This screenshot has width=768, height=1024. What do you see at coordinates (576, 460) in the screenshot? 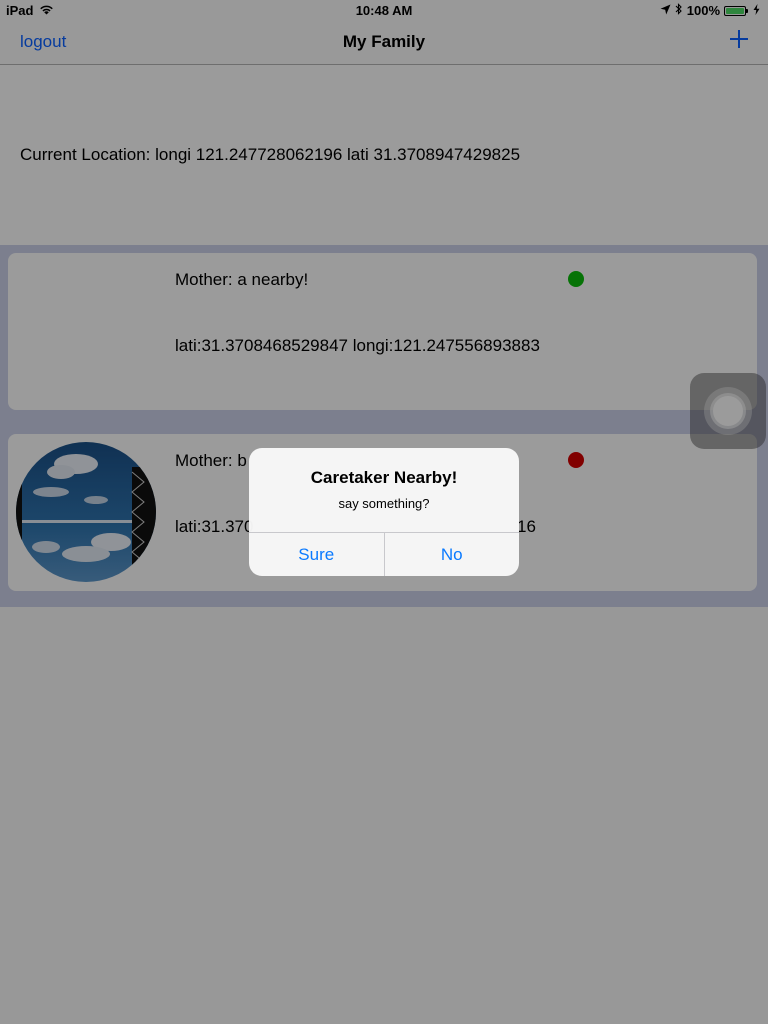
I see `status-dot-red` at bounding box center [576, 460].